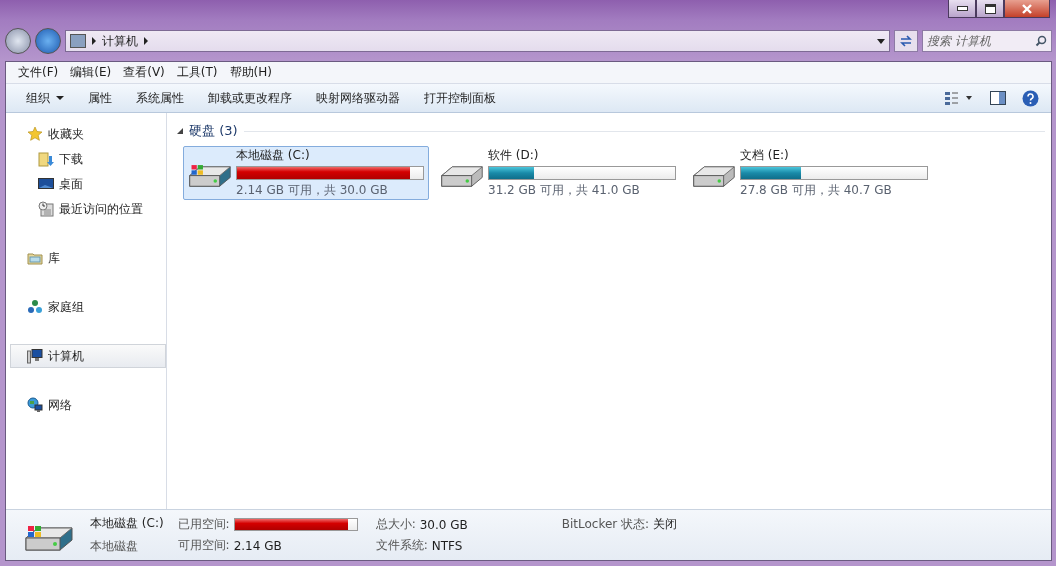 The height and width of the screenshot is (566, 1056). Describe the element at coordinates (46, 184) in the screenshot. I see `desktop-icon` at that location.